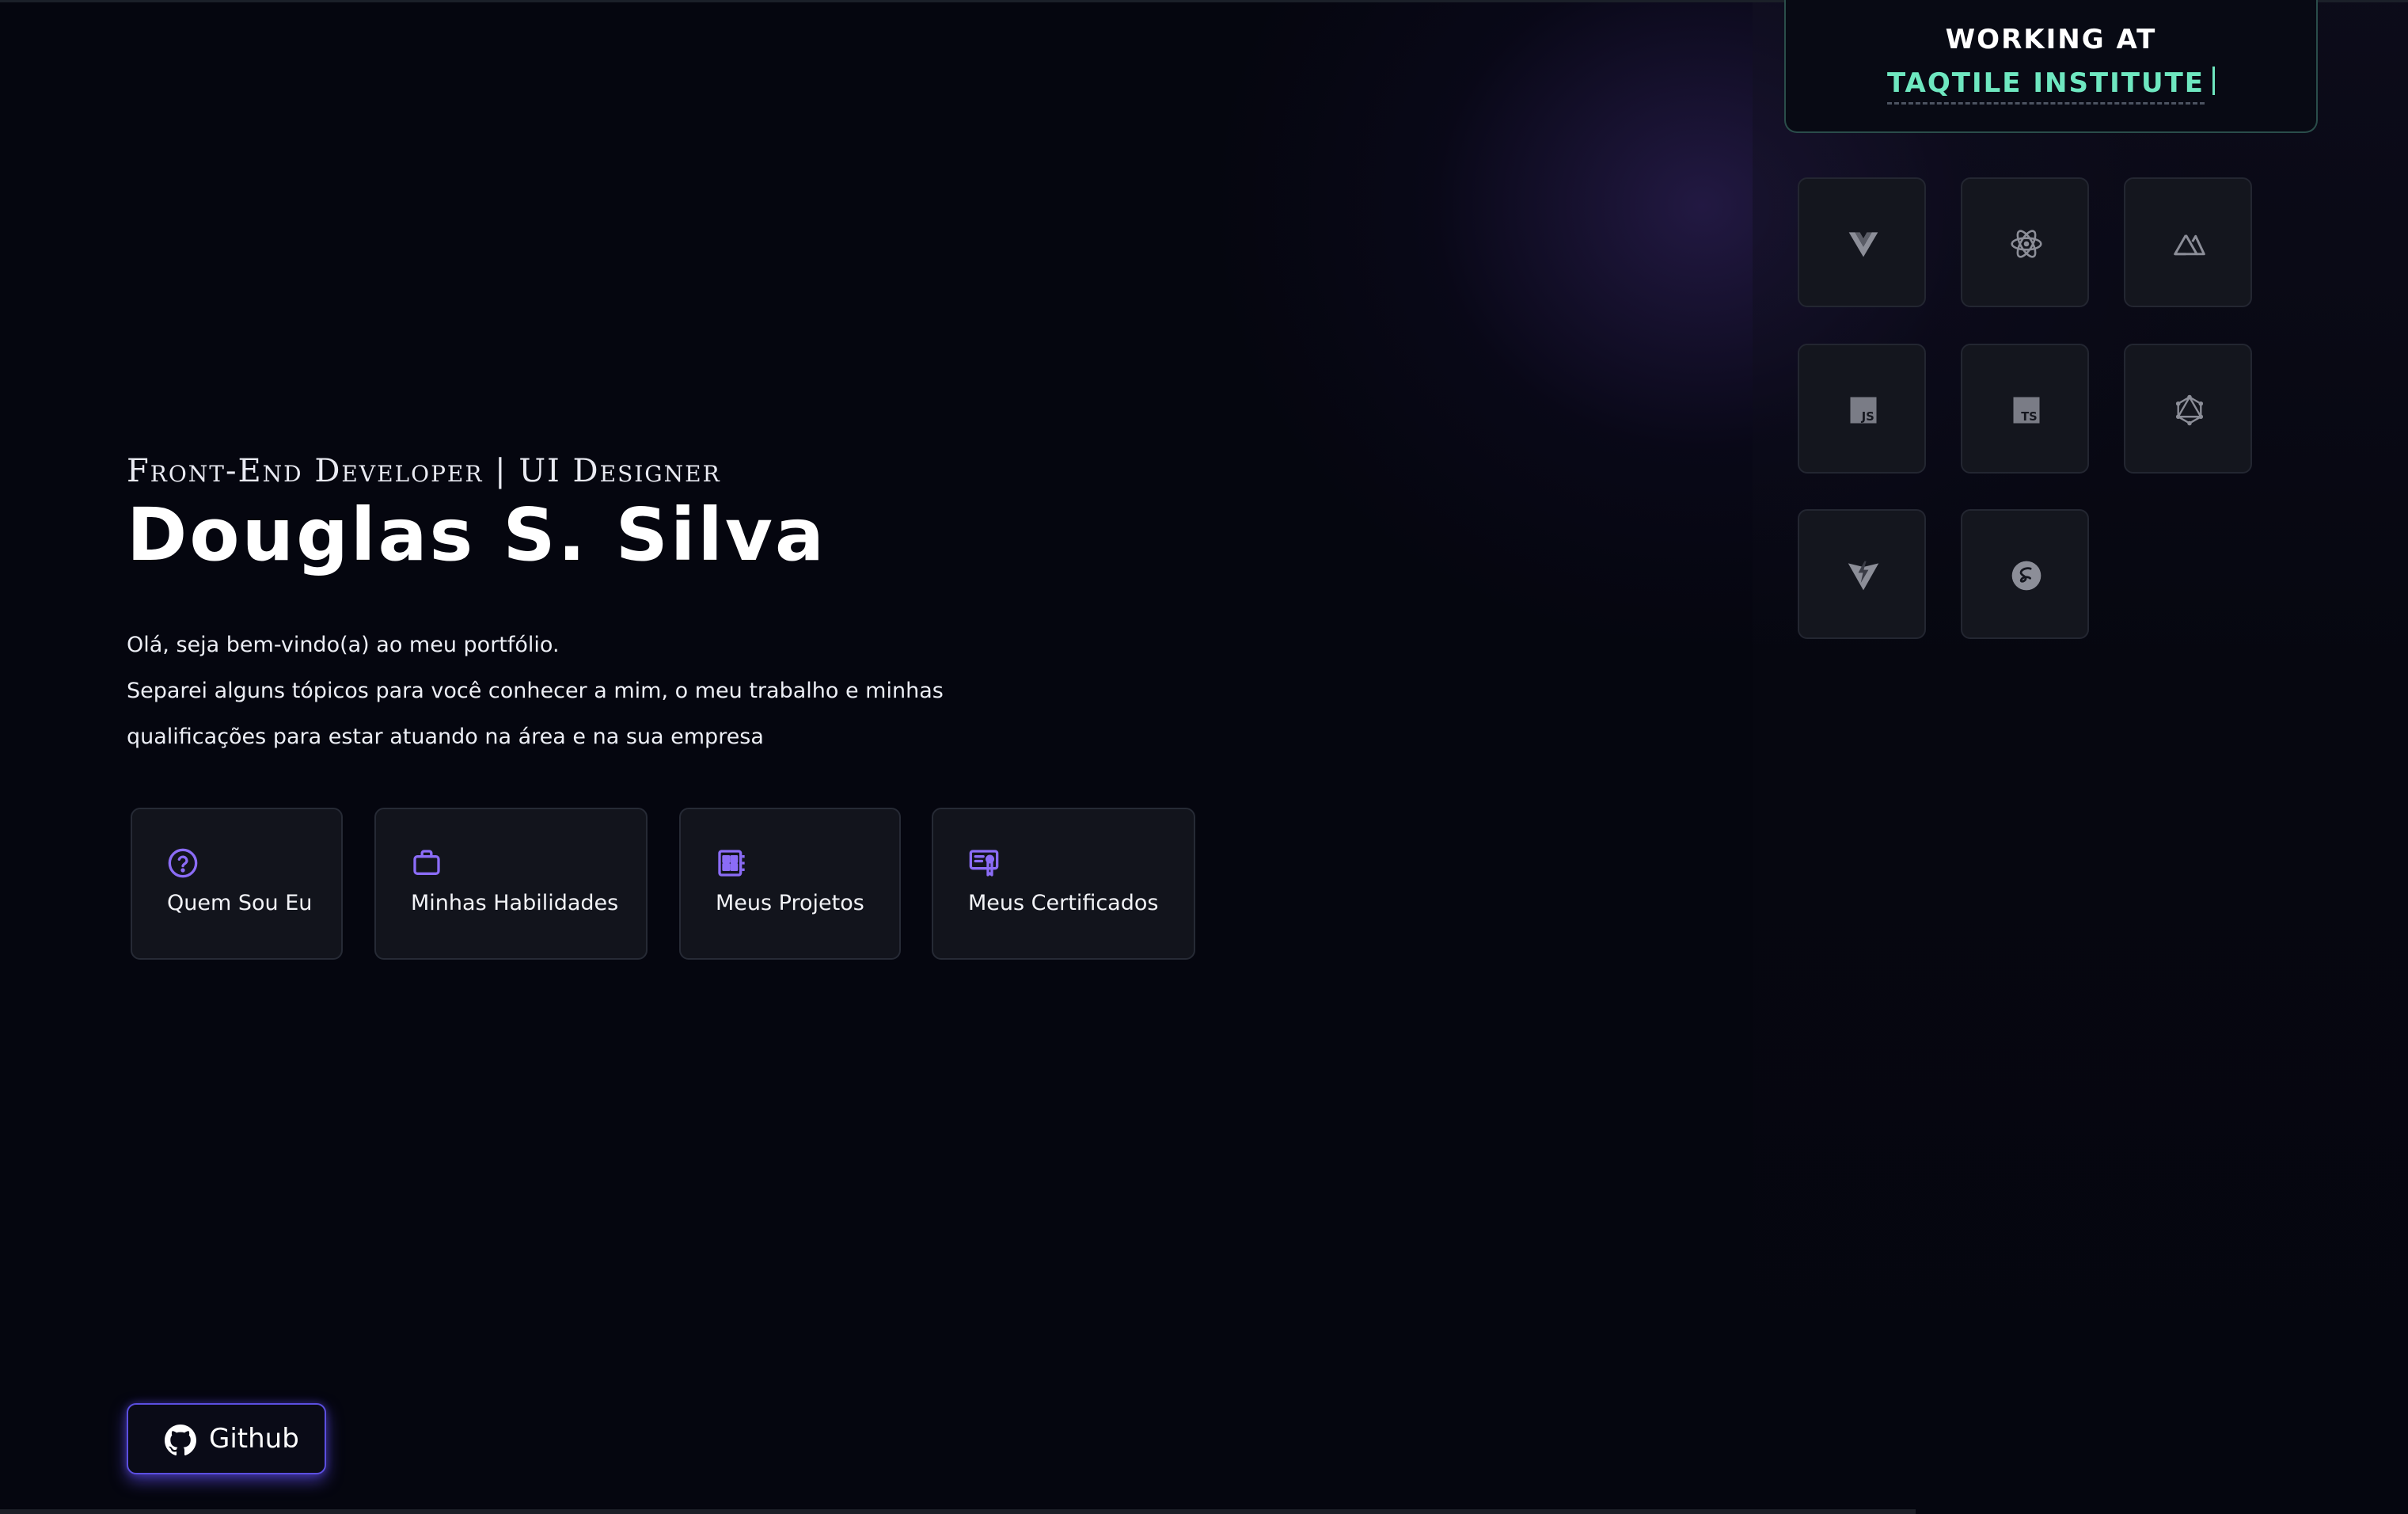  What do you see at coordinates (237, 884) in the screenshot?
I see `nav-card-quem-sou-eu: Quem Sou Eu` at bounding box center [237, 884].